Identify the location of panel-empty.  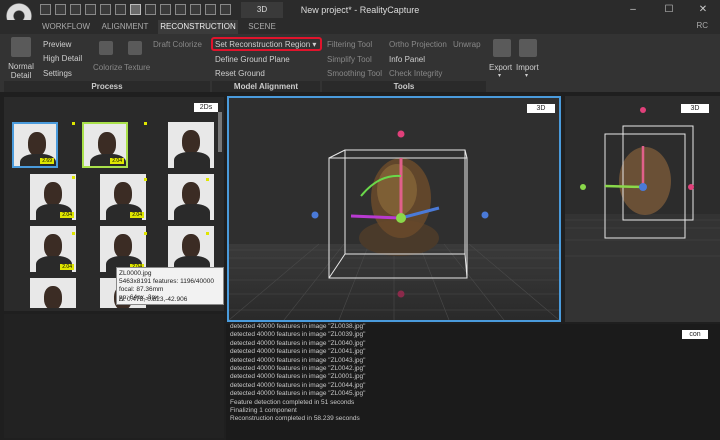
(114, 376).